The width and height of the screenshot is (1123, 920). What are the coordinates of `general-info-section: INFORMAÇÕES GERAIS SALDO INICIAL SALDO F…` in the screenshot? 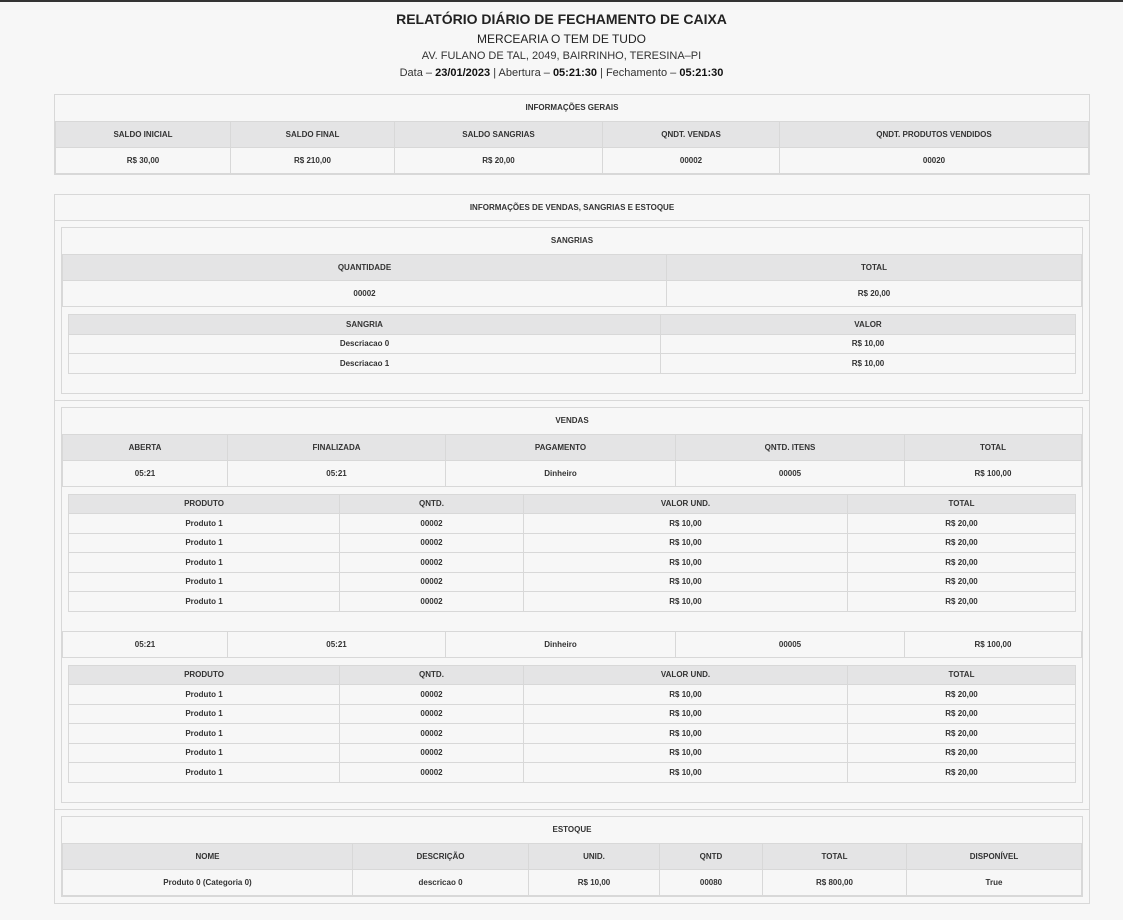 It's located at (572, 134).